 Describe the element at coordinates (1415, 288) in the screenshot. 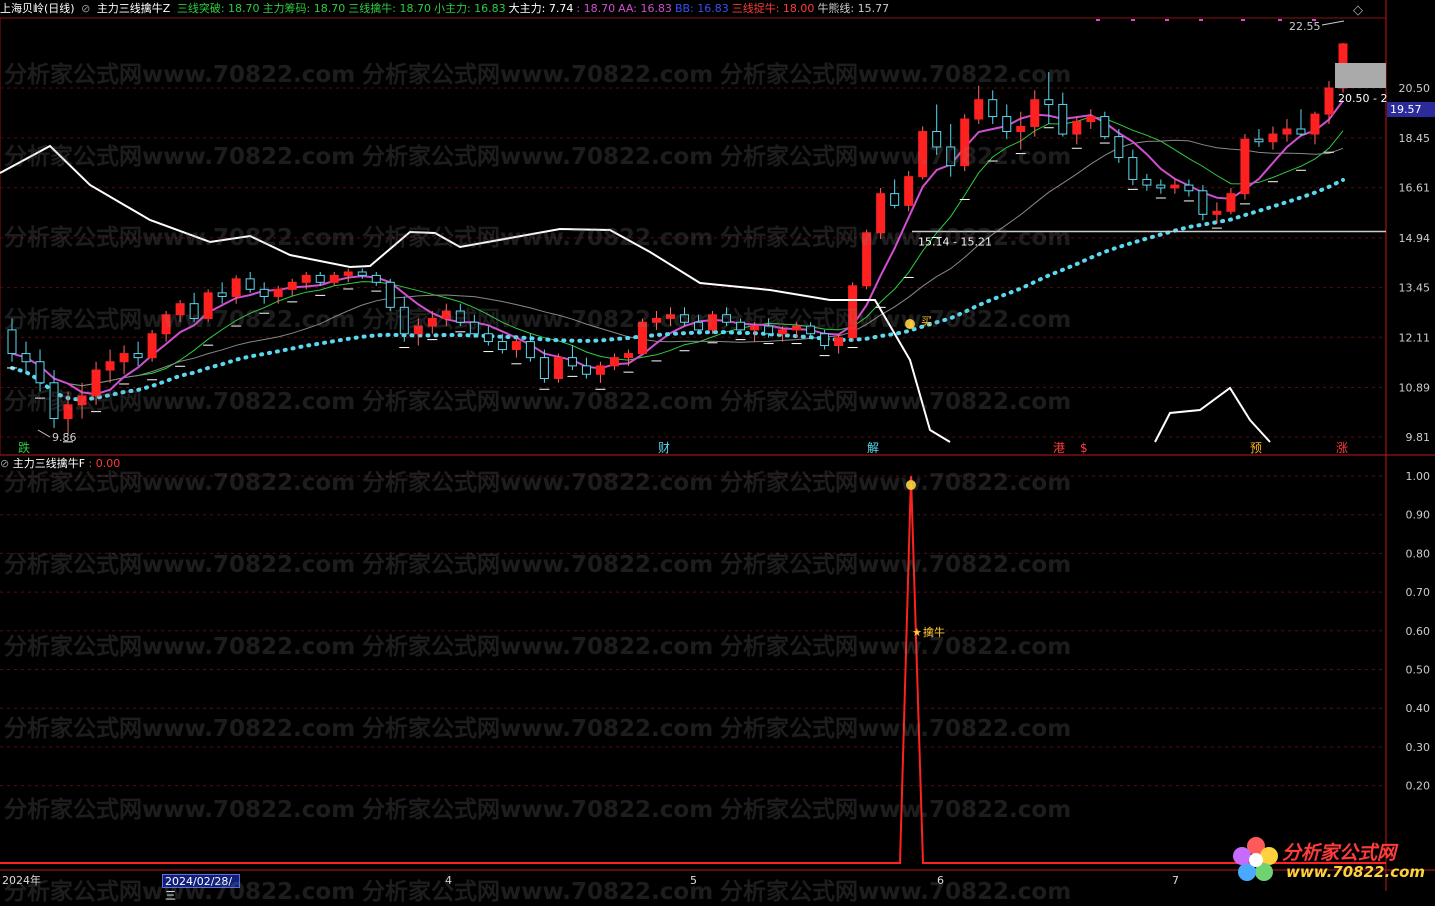

I see `main-y-tick-label: 13.45` at that location.